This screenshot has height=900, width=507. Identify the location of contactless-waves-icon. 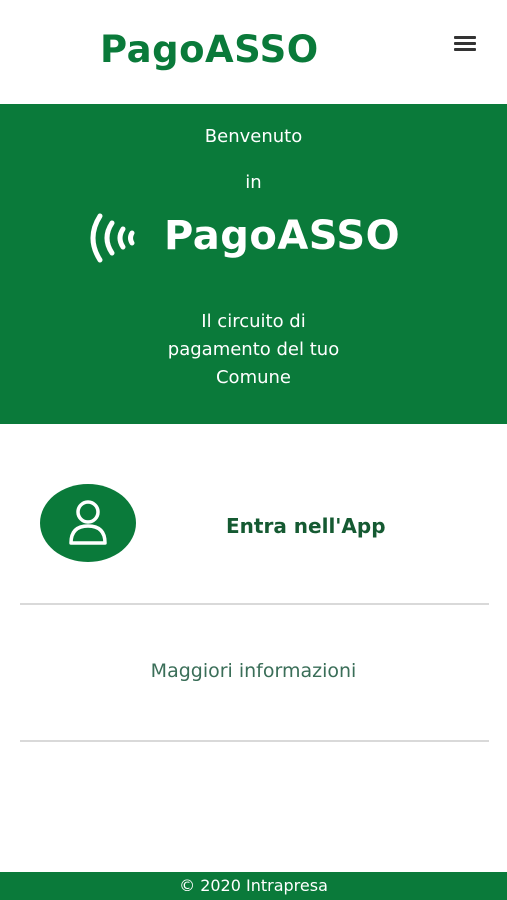
(112, 238).